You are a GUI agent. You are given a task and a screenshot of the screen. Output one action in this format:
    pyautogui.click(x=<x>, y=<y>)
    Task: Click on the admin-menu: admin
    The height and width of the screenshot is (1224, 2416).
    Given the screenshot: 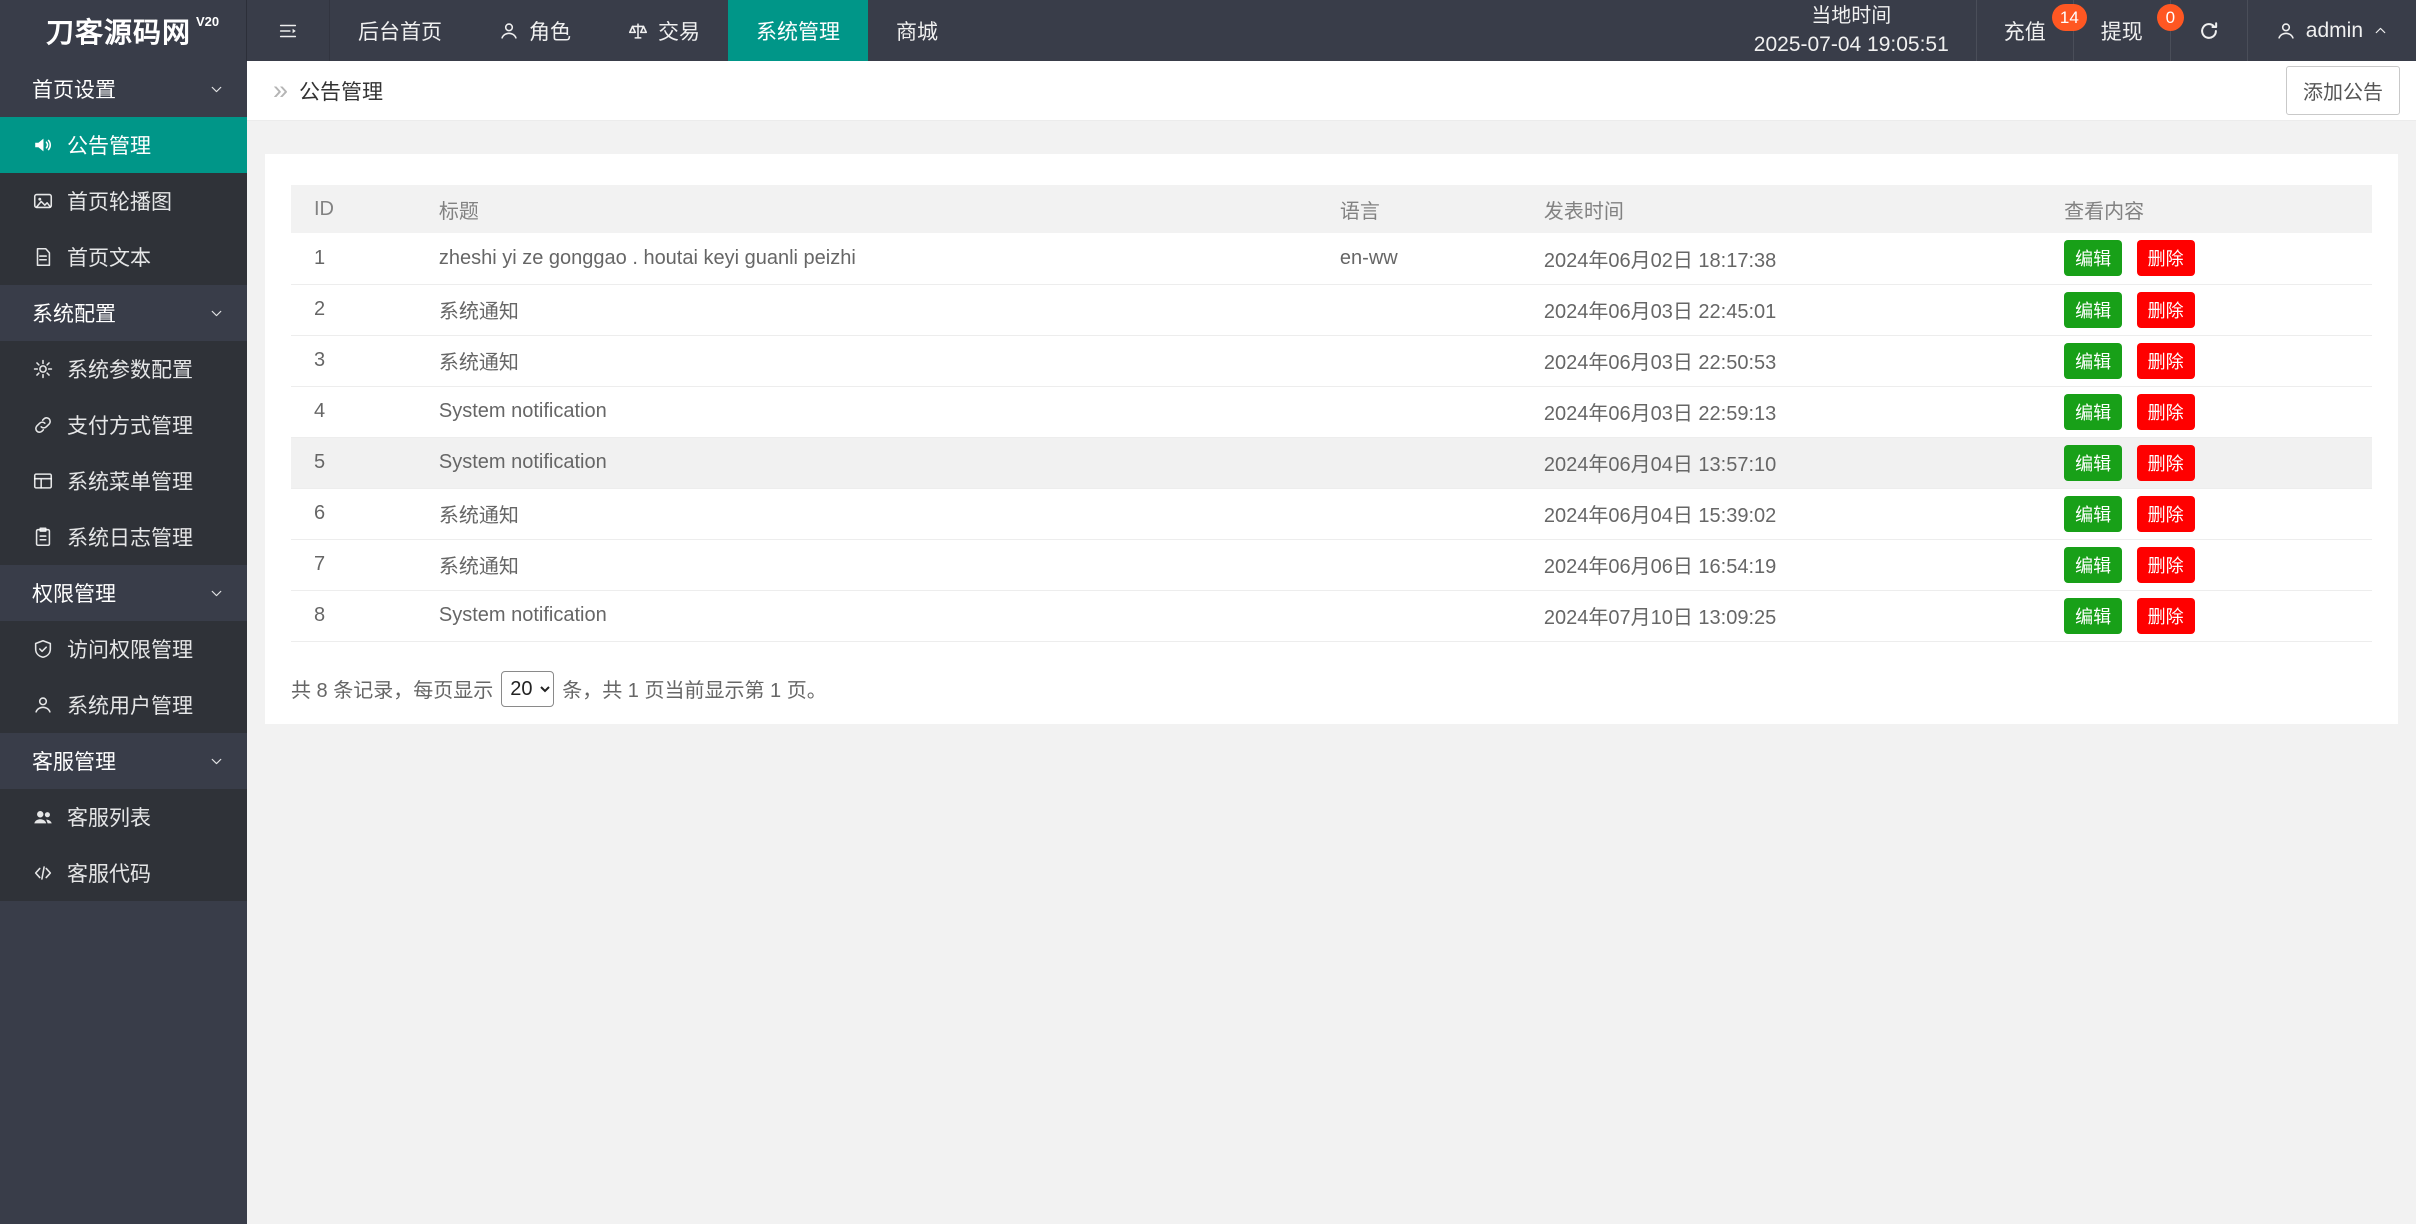 What is the action you would take?
    pyautogui.click(x=2331, y=30)
    